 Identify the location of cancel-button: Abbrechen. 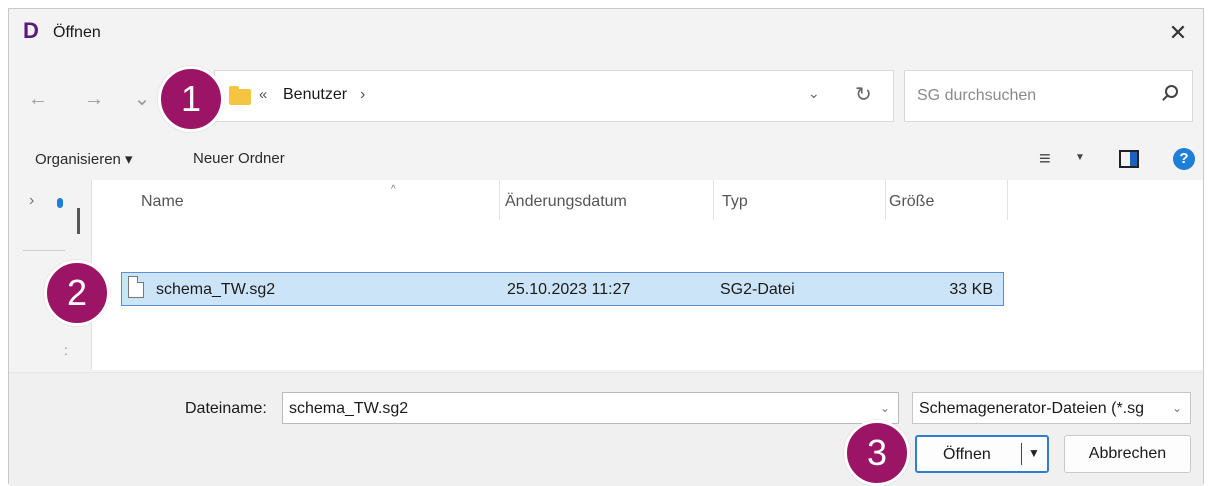
(1127, 454).